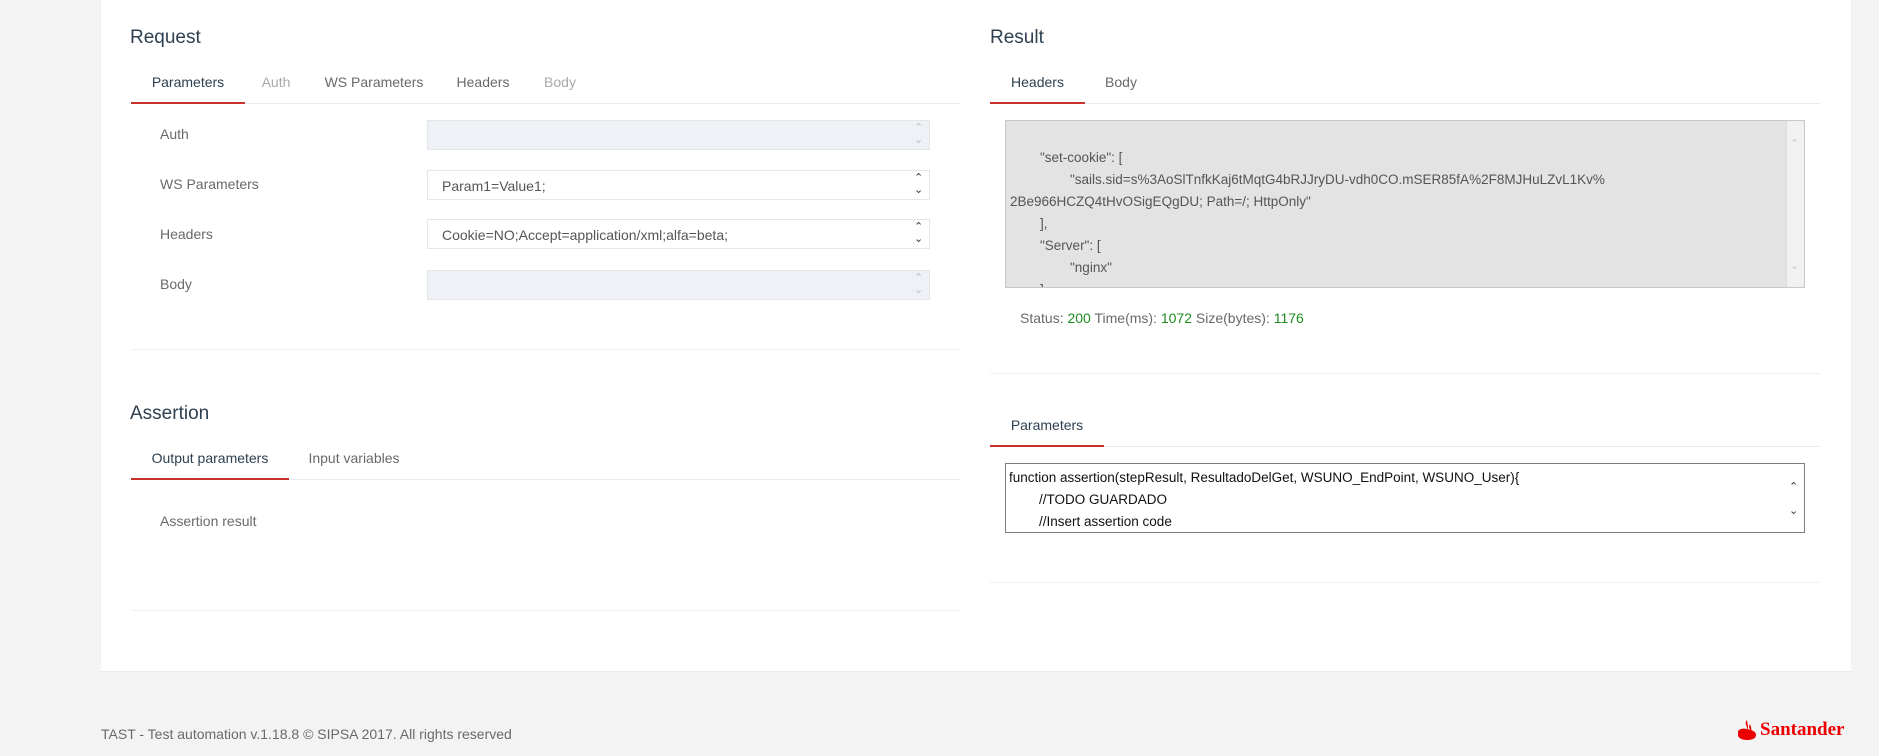 The height and width of the screenshot is (756, 1879). I want to click on result-line: ], so click(1397, 283).